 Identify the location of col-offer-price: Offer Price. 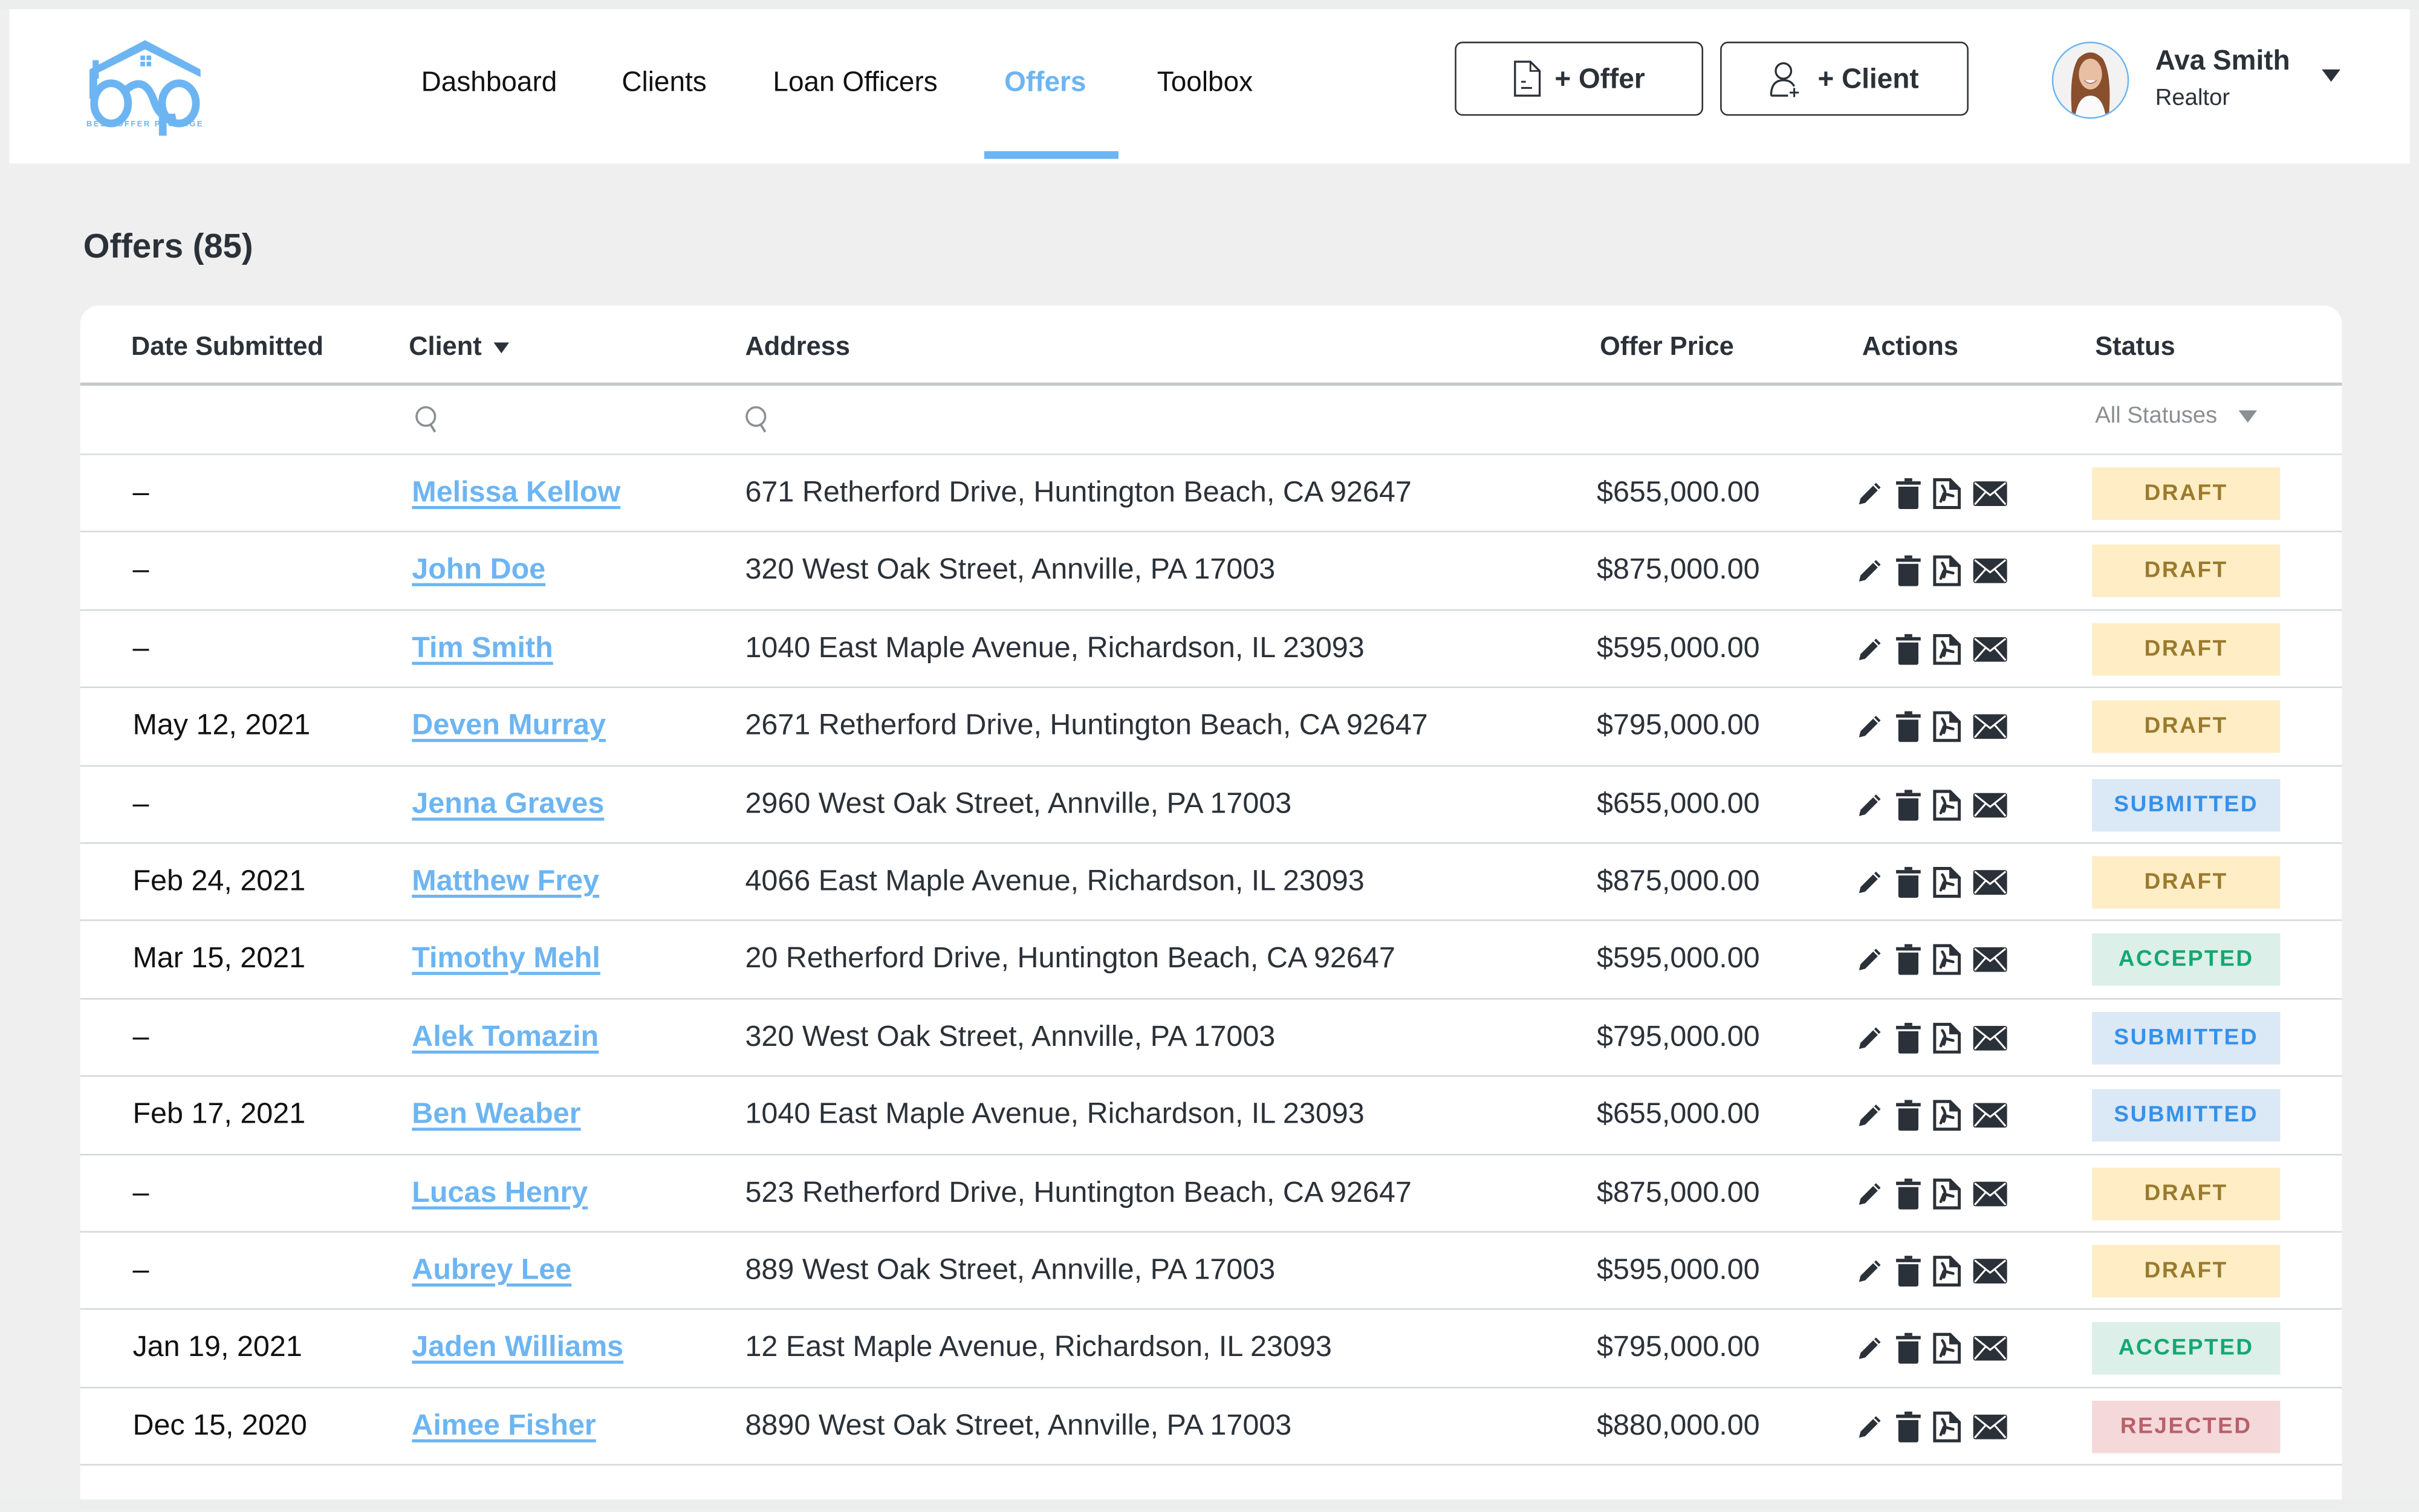
(1667, 347).